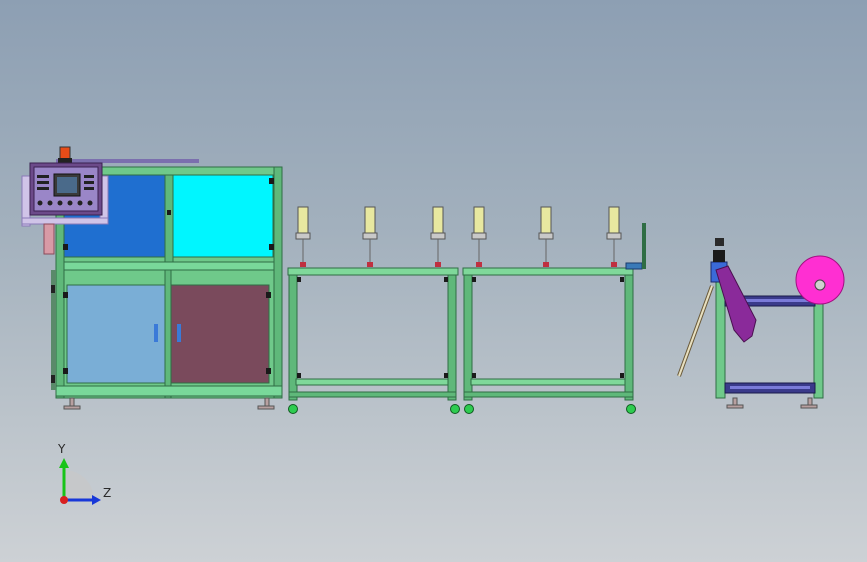 This screenshot has height=562, width=867. What do you see at coordinates (64, 463) in the screenshot?
I see `y-axis-arrow` at bounding box center [64, 463].